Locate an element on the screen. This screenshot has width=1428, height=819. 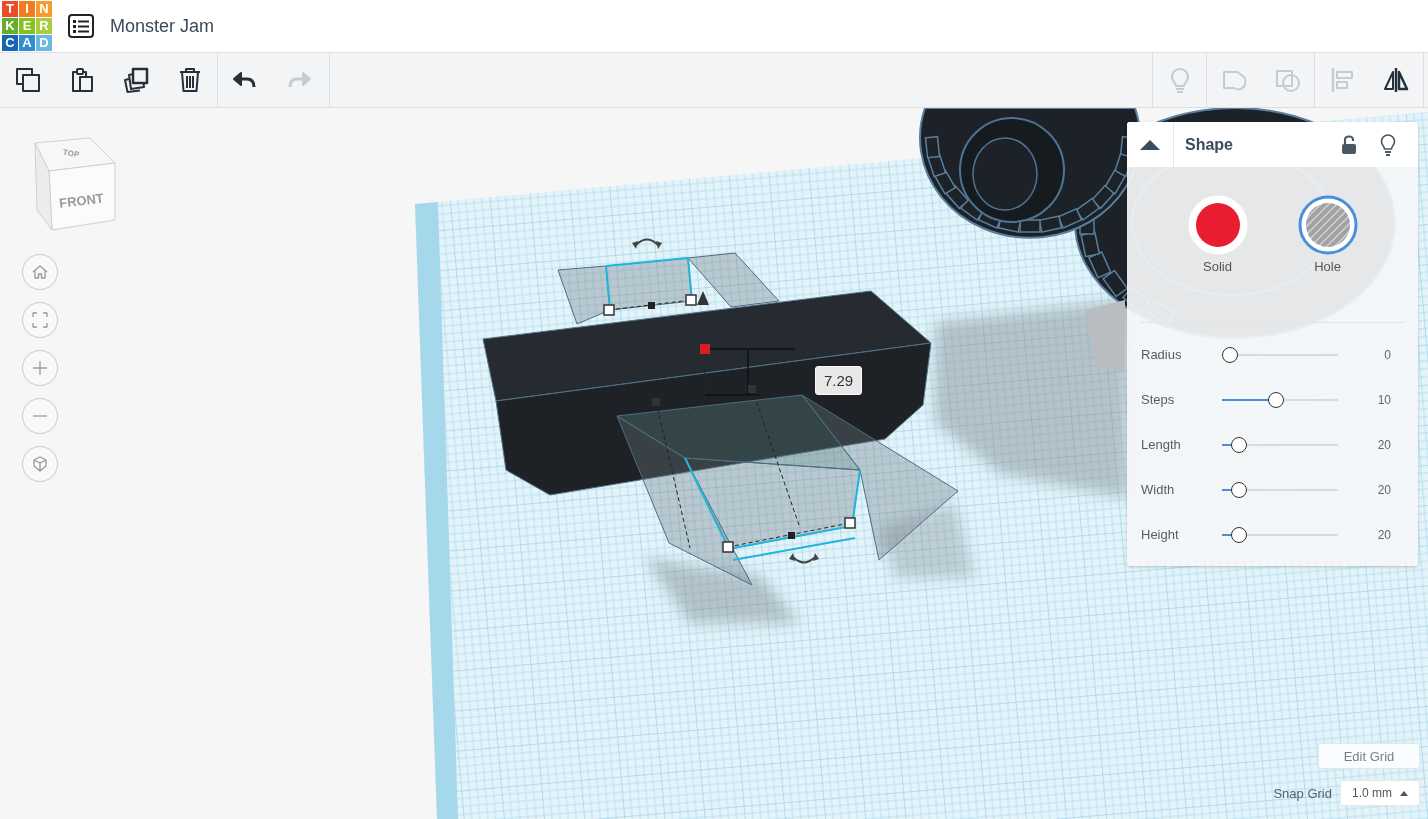
box-shape is located at coordinates (707, 393).